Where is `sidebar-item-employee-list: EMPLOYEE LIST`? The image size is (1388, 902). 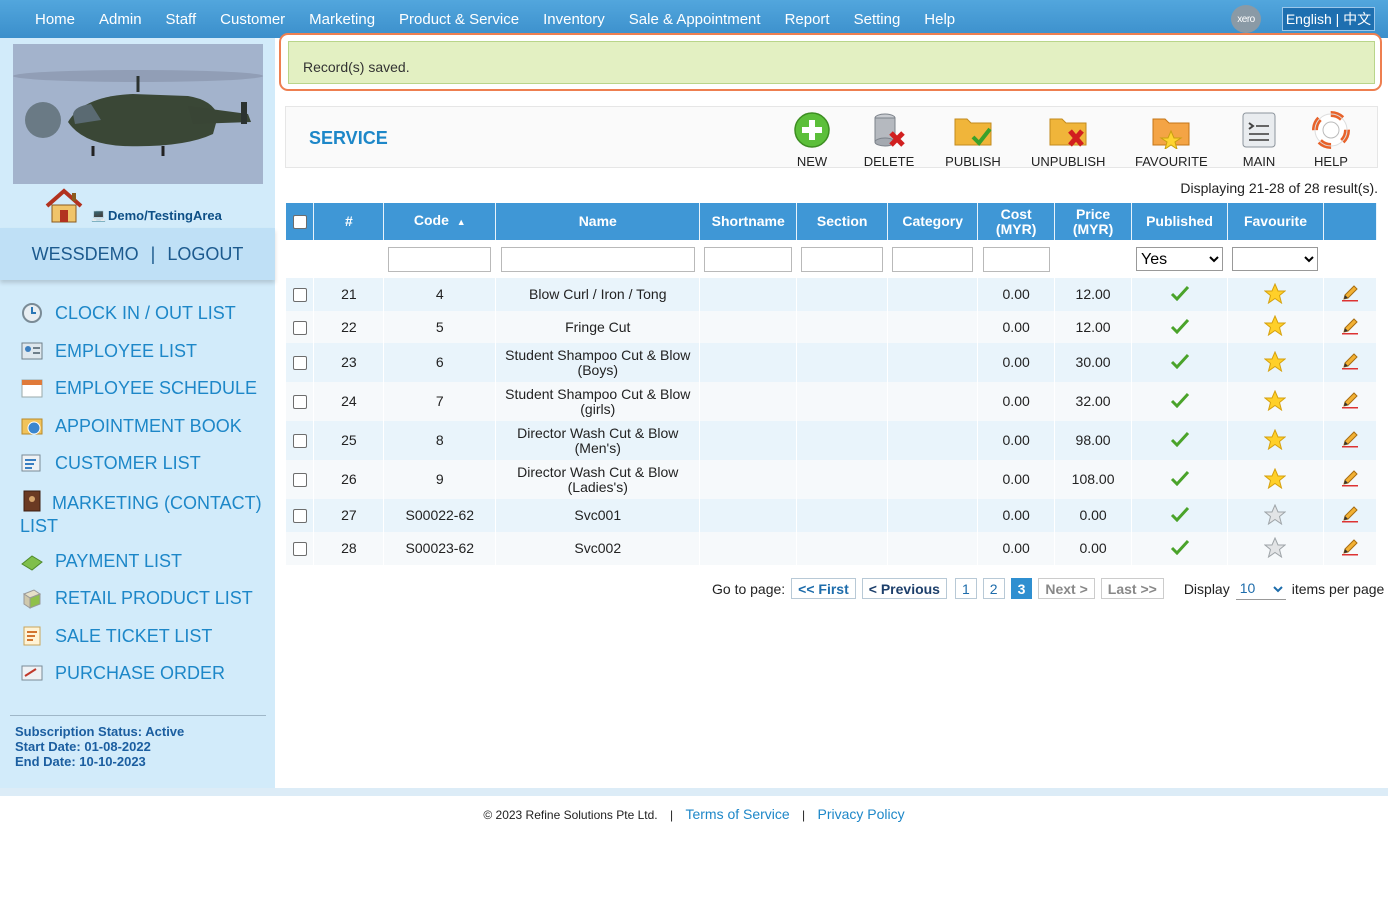 sidebar-item-employee-list: EMPLOYEE LIST is located at coordinates (137, 353).